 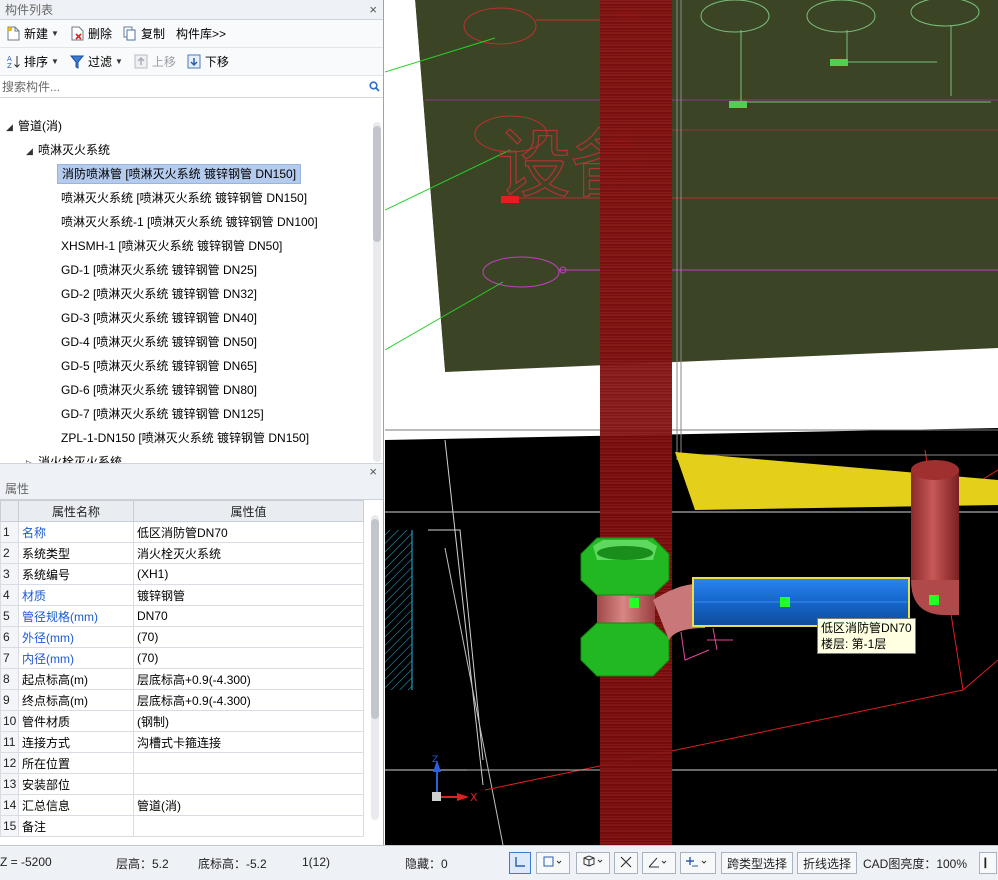 What do you see at coordinates (9, 742) in the screenshot?
I see `row-number: 11` at bounding box center [9, 742].